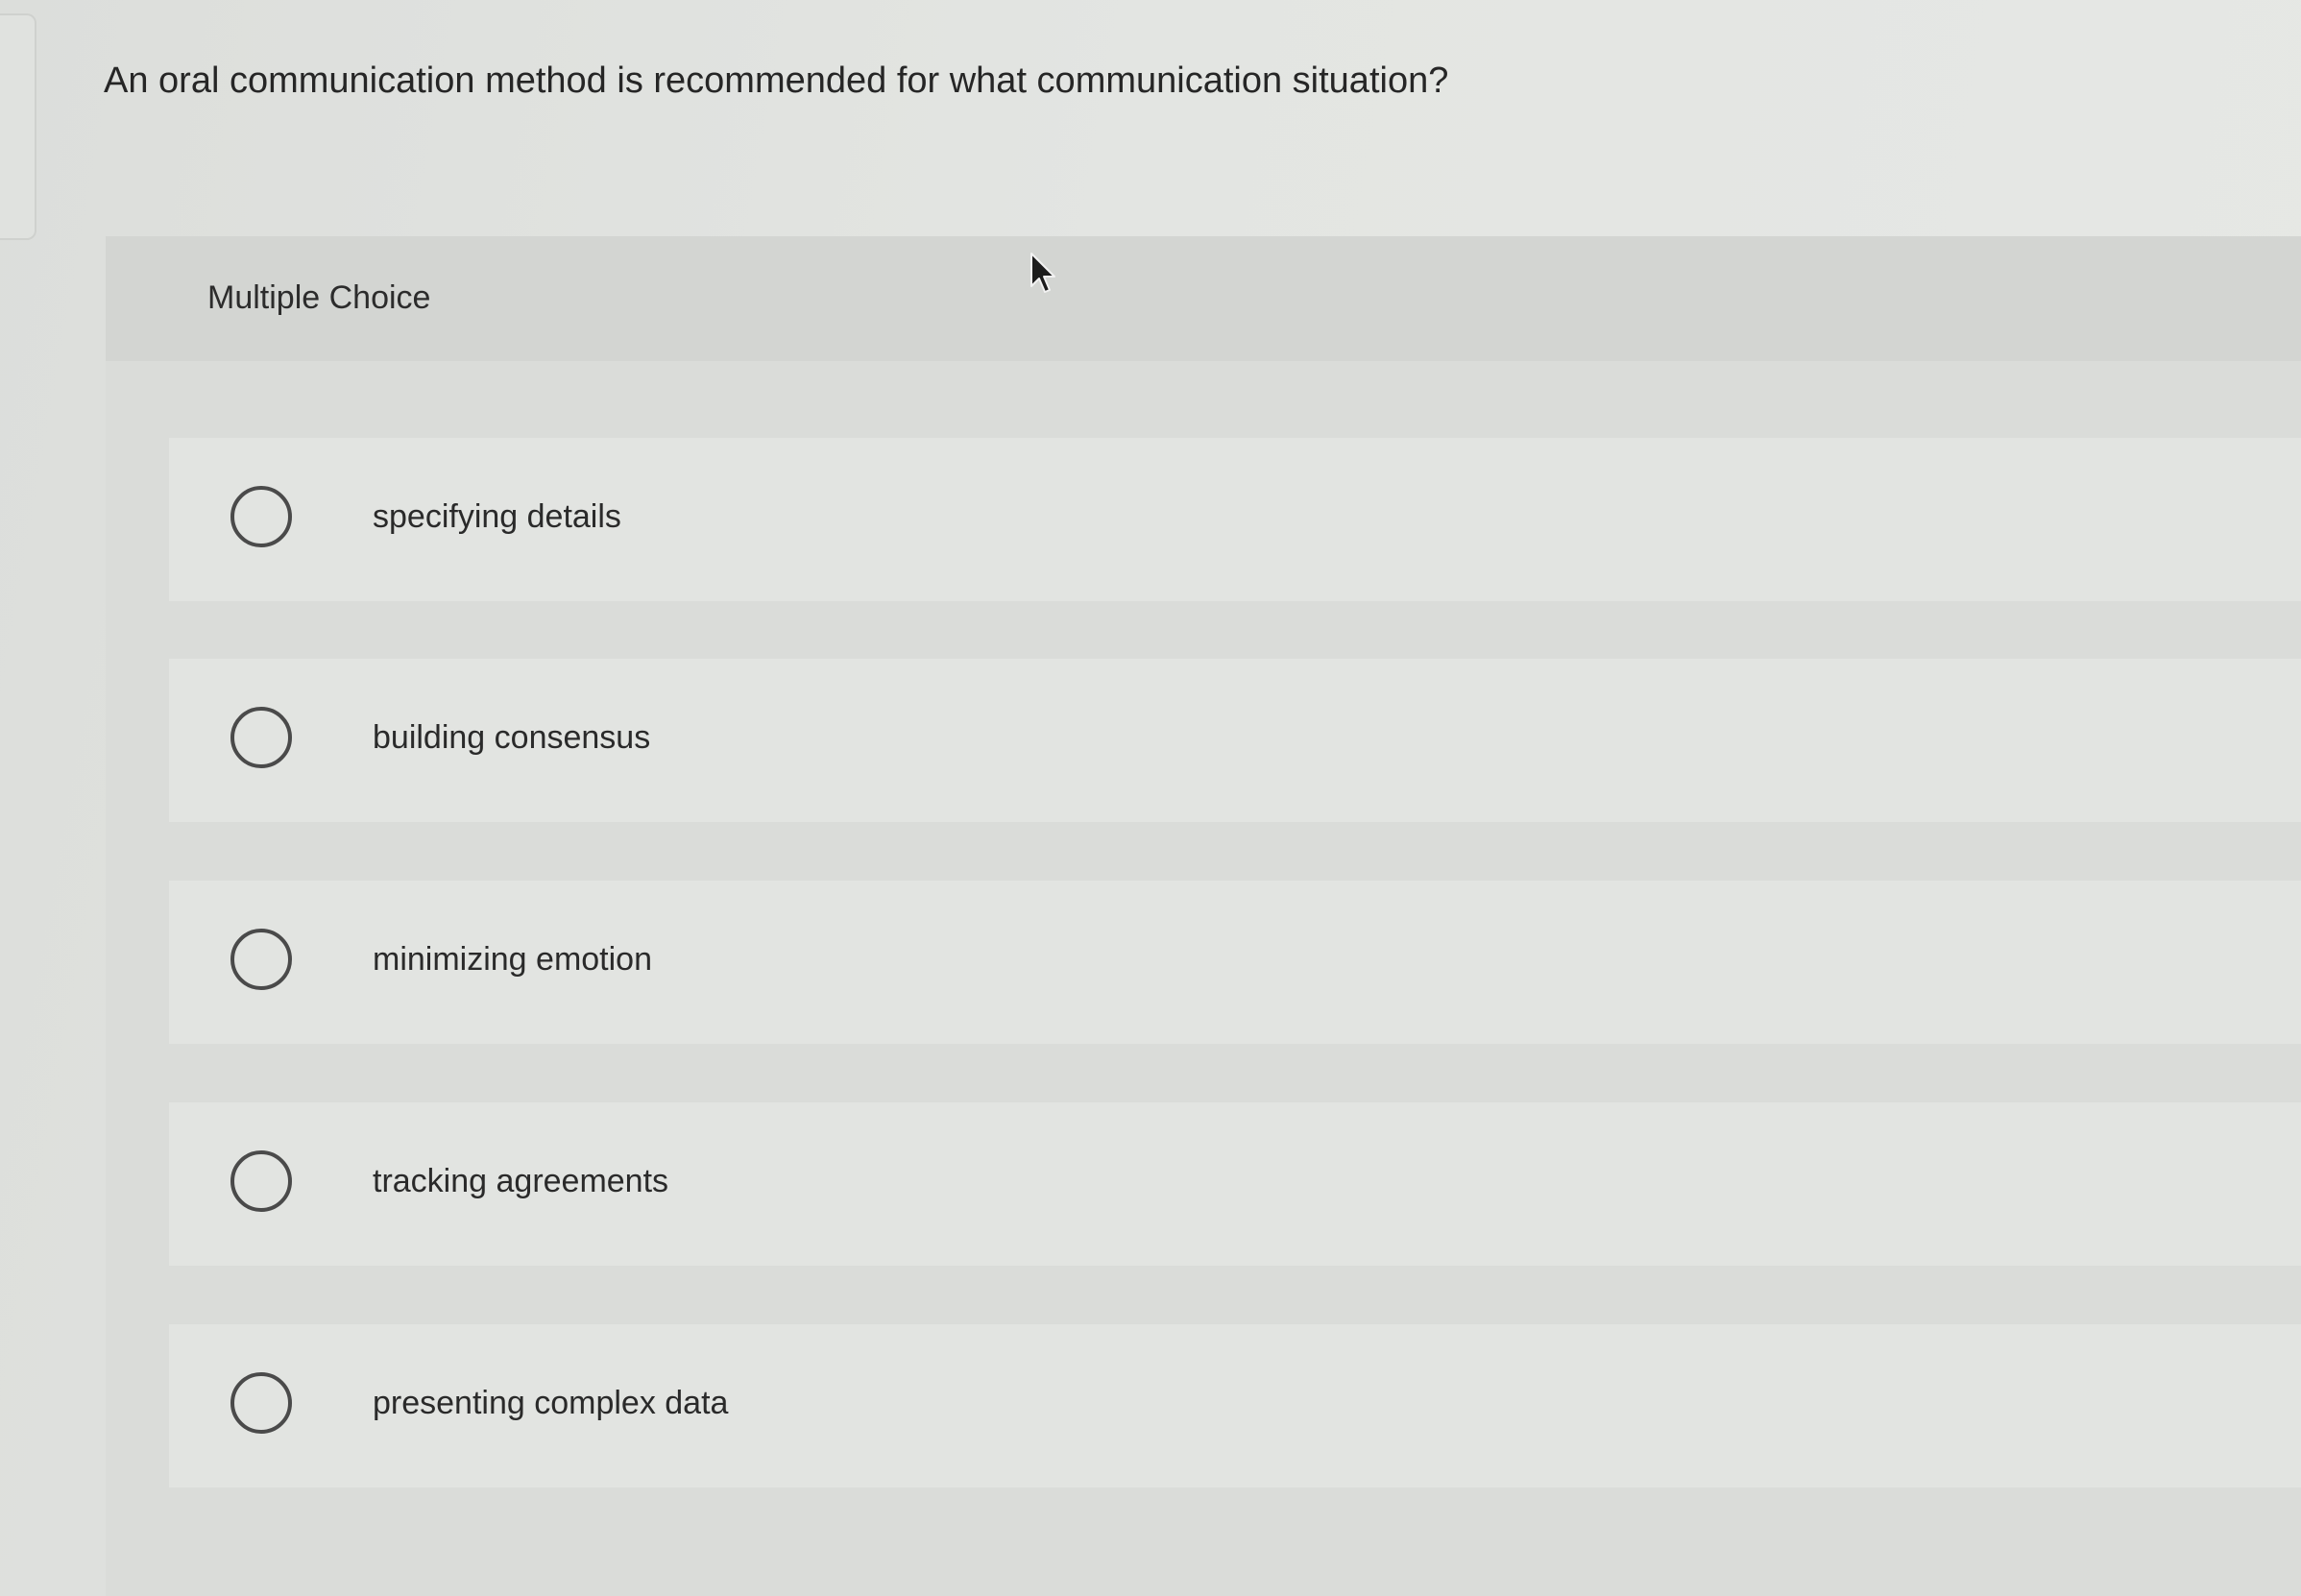 Image resolution: width=2301 pixels, height=1596 pixels. What do you see at coordinates (1235, 1405) in the screenshot?
I see `answer-option-presenting-complex-data: presenting complex data` at bounding box center [1235, 1405].